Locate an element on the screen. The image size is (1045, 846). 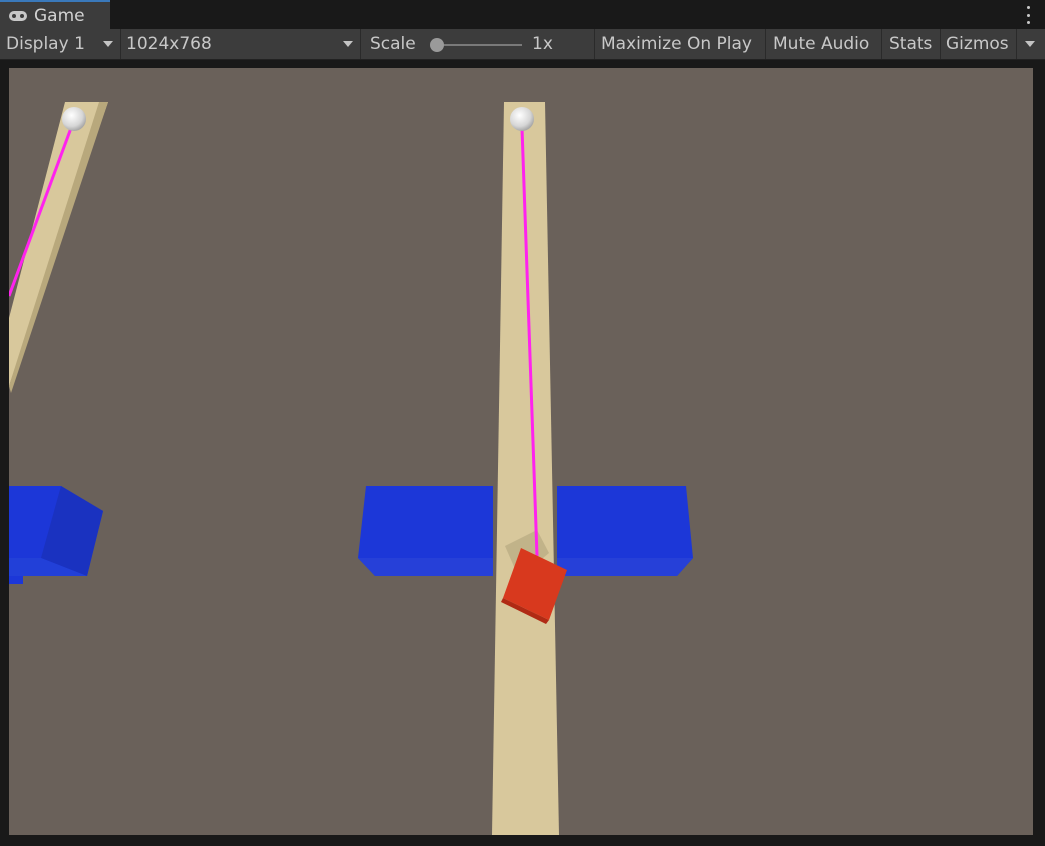
slider-track is located at coordinates (478, 45).